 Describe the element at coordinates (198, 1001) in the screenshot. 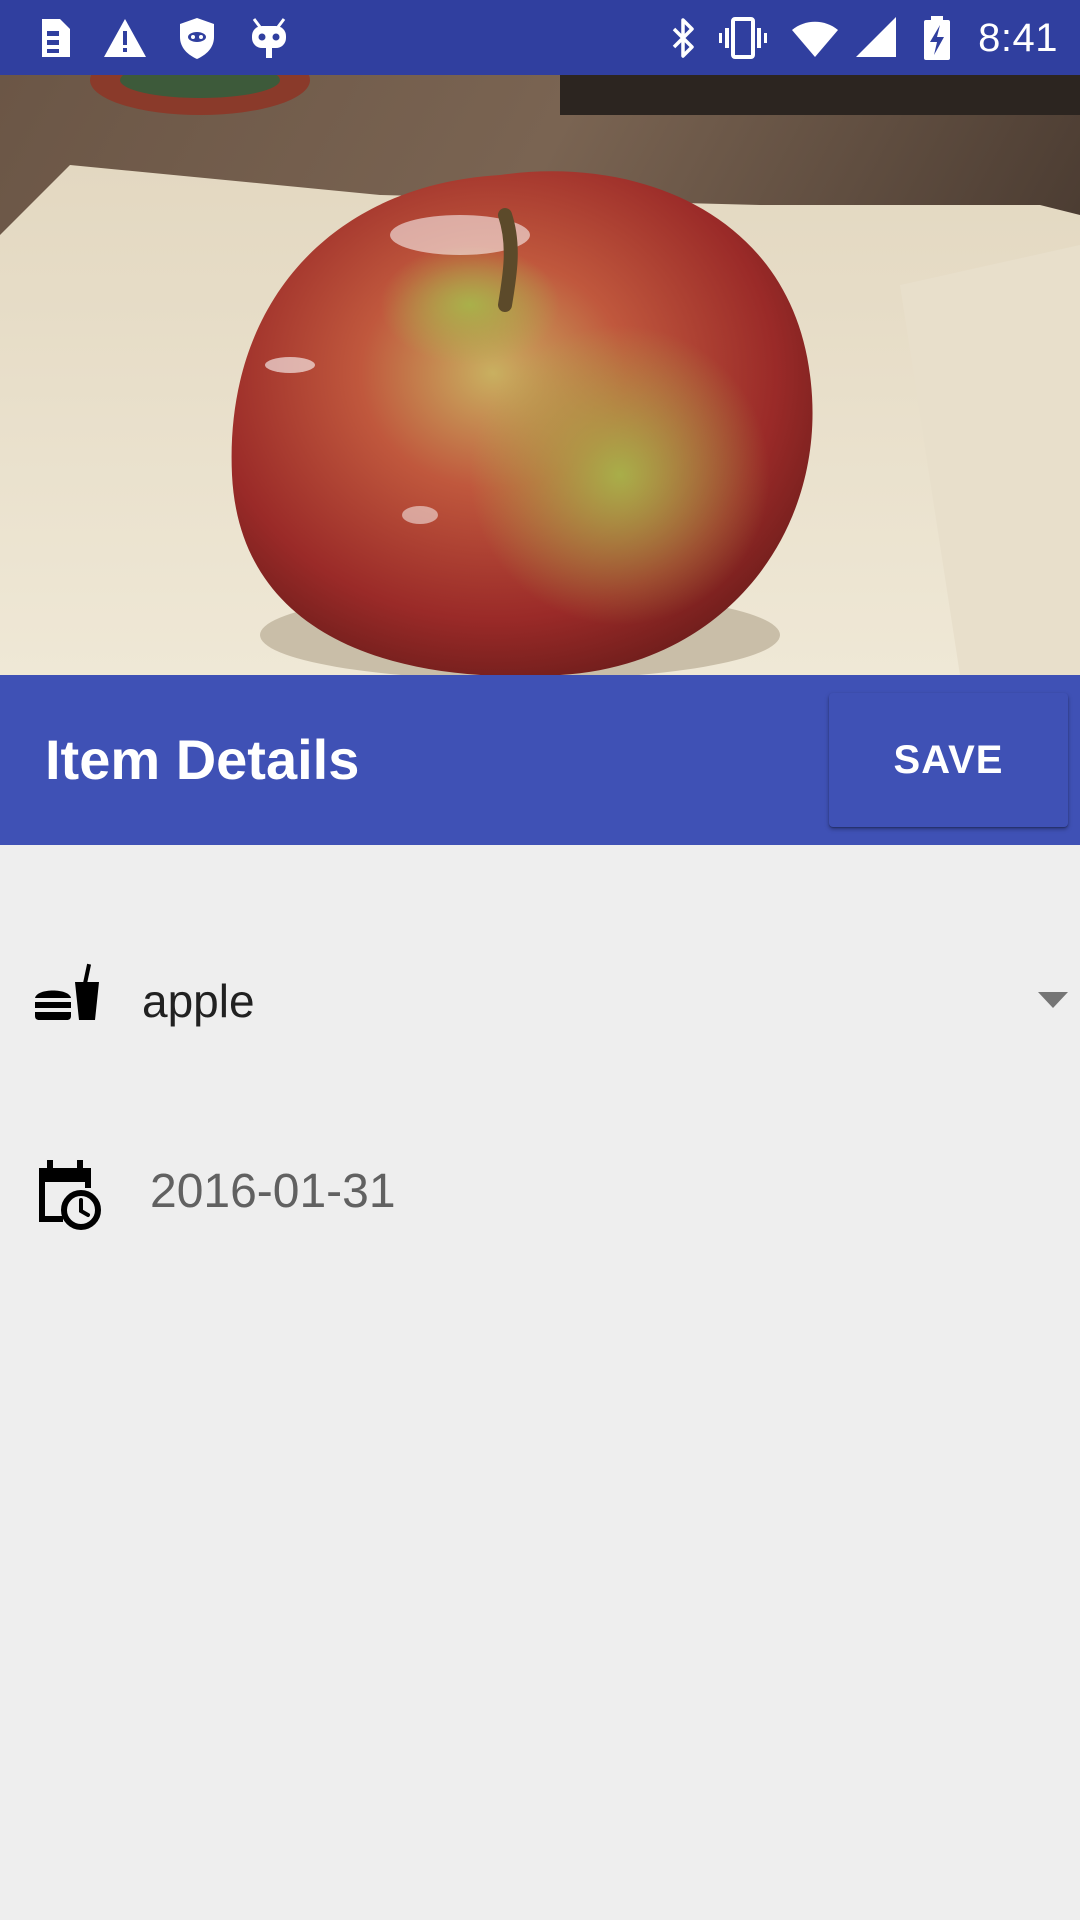

I see `item-name-value: apple` at that location.